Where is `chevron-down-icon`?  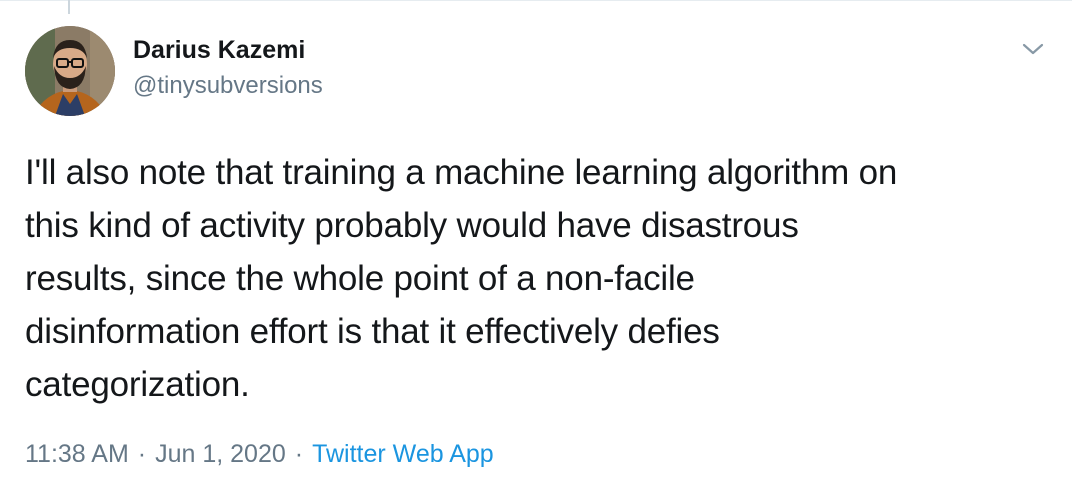
chevron-down-icon is located at coordinates (1033, 49).